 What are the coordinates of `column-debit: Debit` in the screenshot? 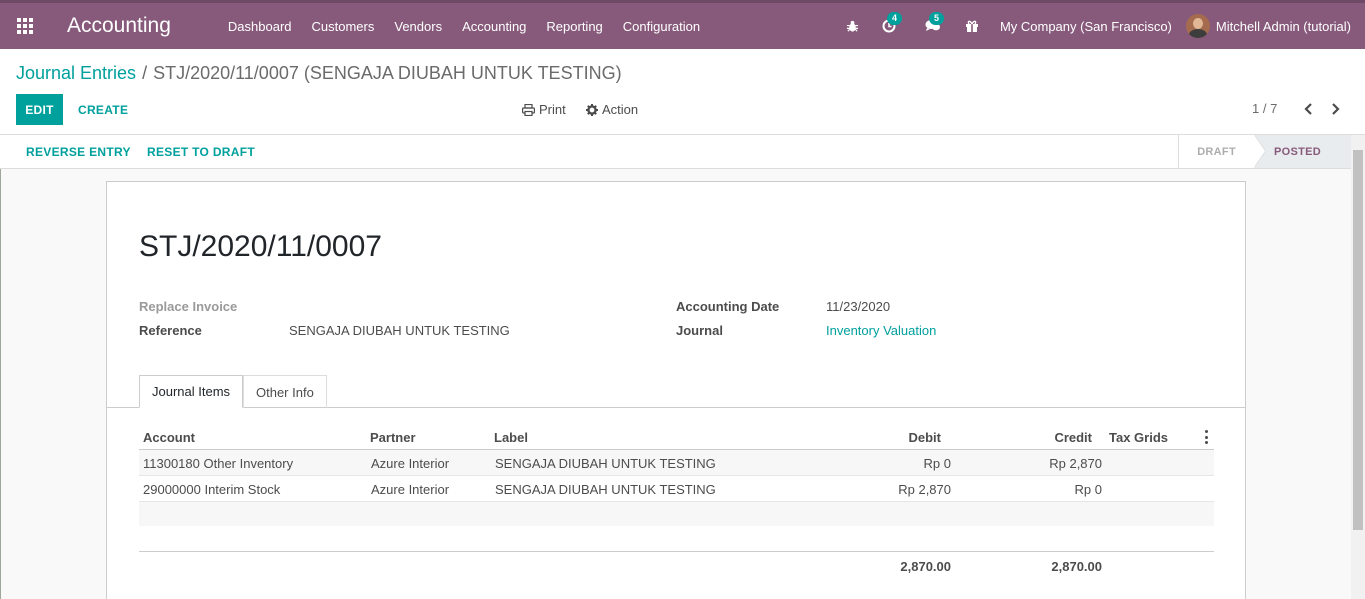 It's located at (900, 437).